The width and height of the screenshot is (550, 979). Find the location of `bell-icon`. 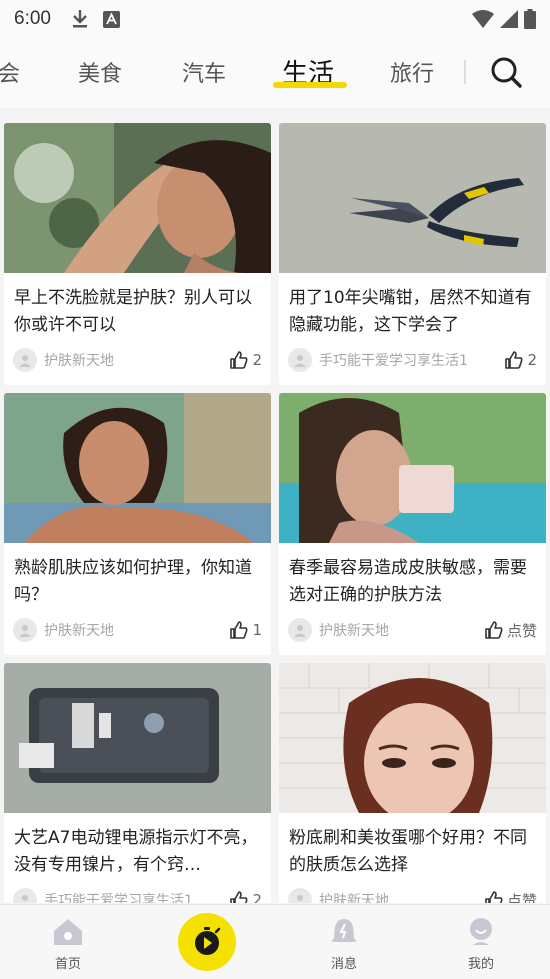

bell-icon is located at coordinates (344, 930).